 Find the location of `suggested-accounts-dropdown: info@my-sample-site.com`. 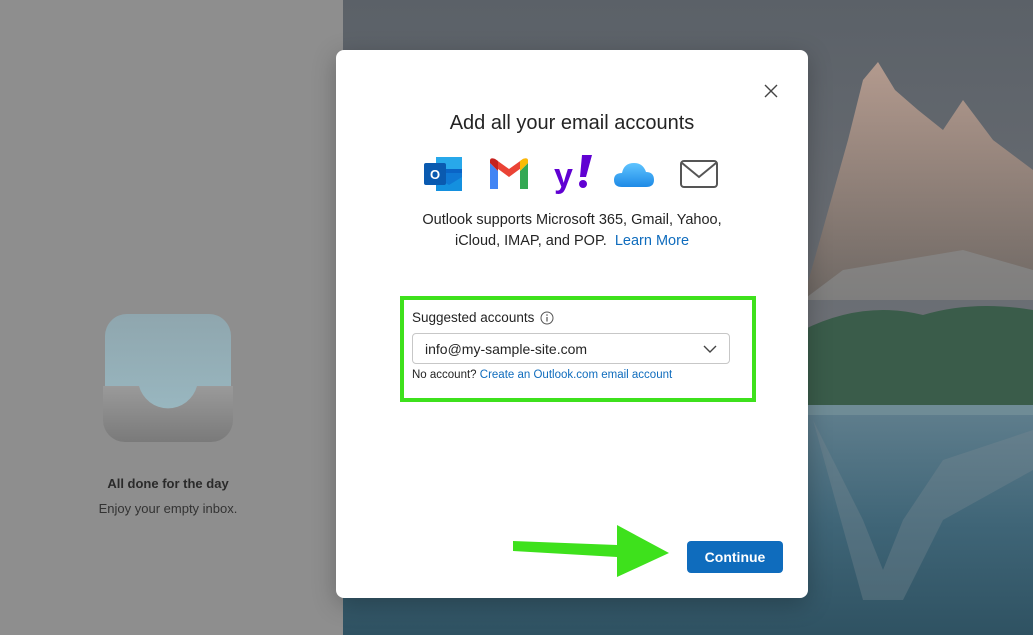

suggested-accounts-dropdown: info@my-sample-site.com is located at coordinates (571, 348).